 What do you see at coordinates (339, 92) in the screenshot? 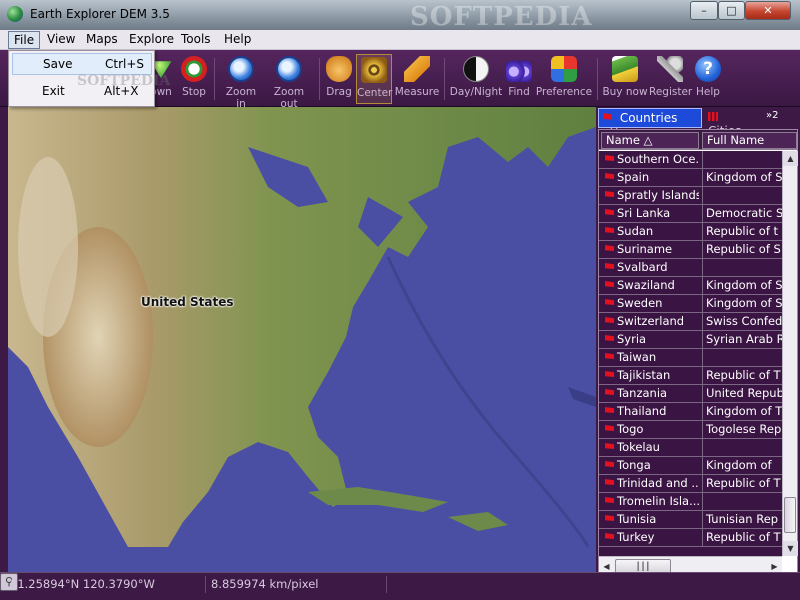
I see `tool-label: Drag` at bounding box center [339, 92].